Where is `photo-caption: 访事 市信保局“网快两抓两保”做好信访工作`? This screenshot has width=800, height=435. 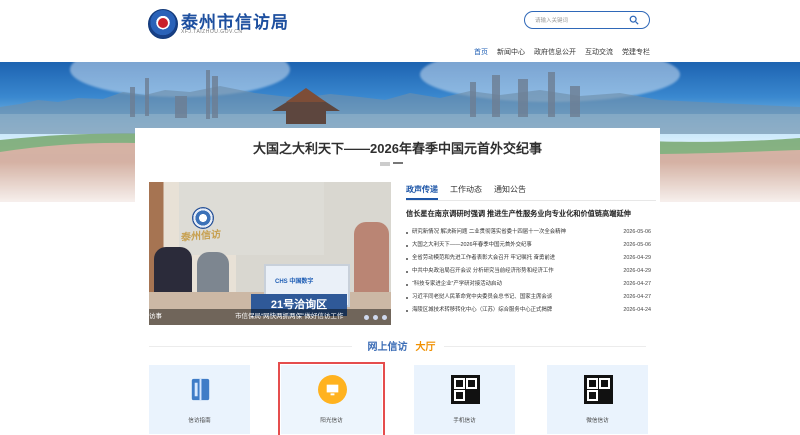
photo-caption: 访事 市信保局“网快两抓两保”做好信访工作 is located at coordinates (270, 317).